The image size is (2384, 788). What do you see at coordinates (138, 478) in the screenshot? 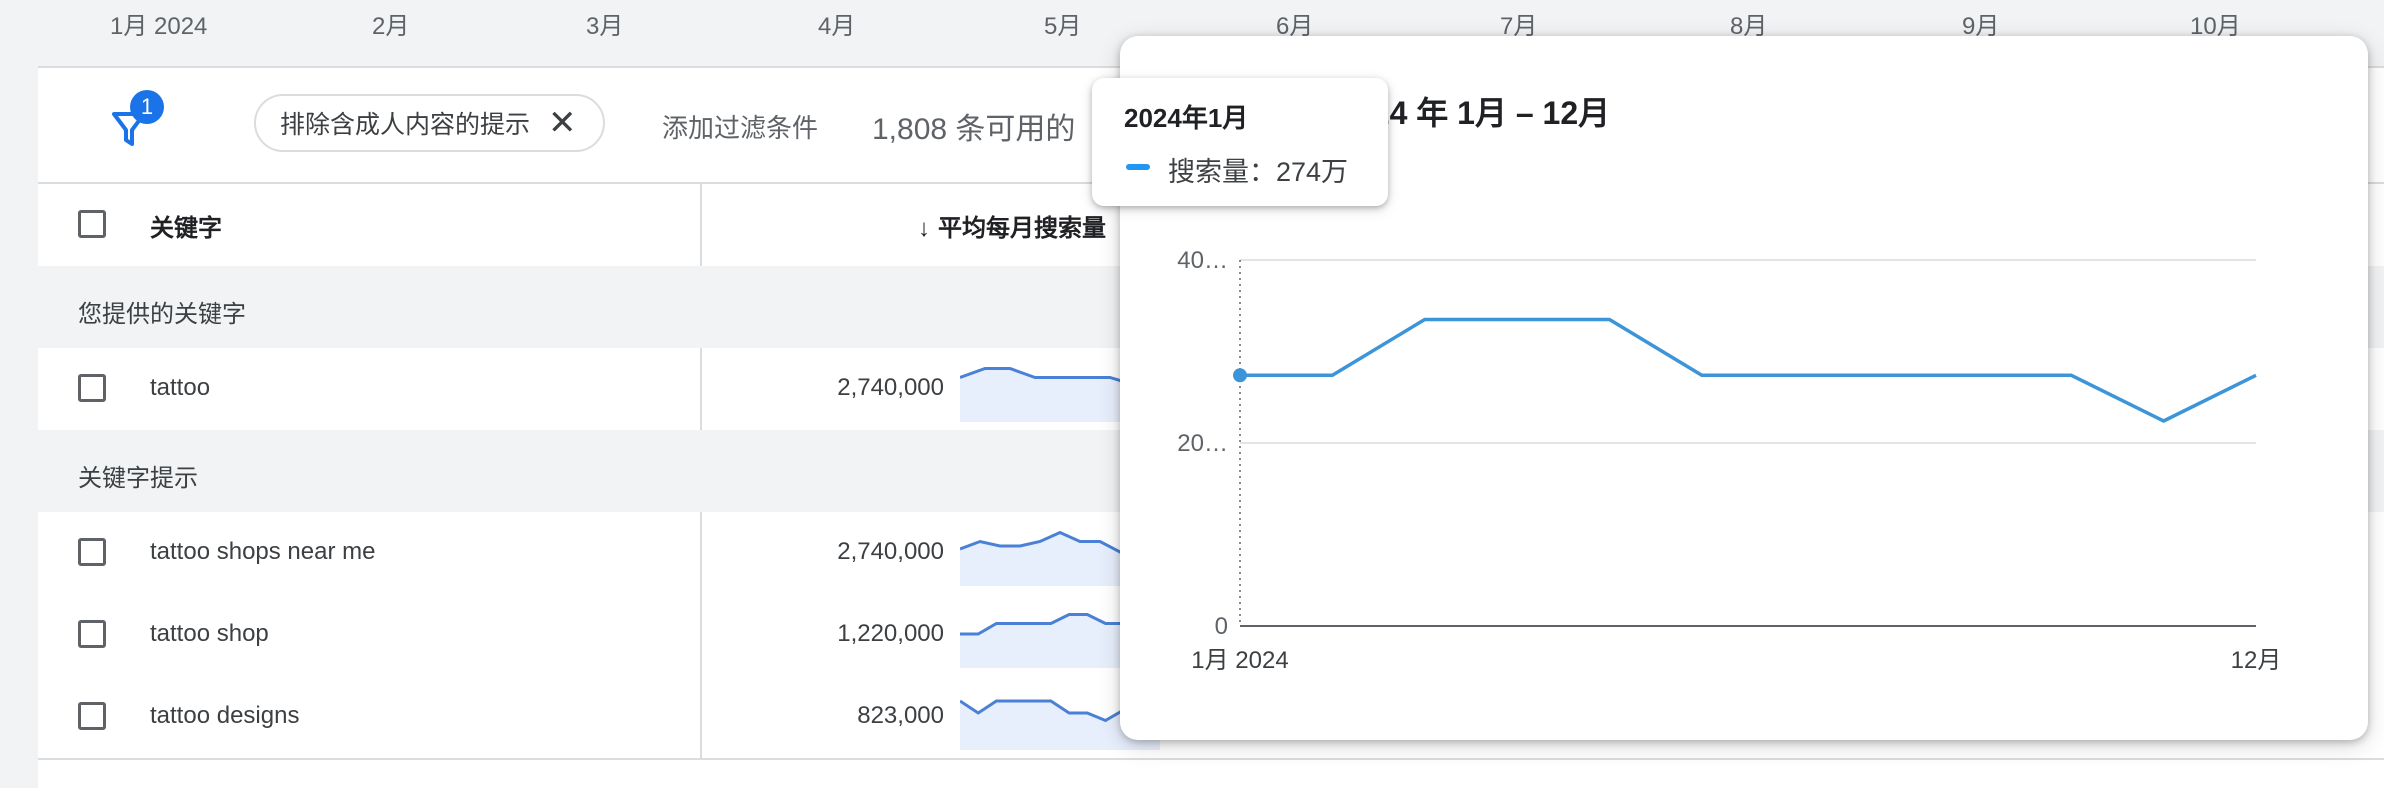
I see `group-label: 关键字提示` at bounding box center [138, 478].